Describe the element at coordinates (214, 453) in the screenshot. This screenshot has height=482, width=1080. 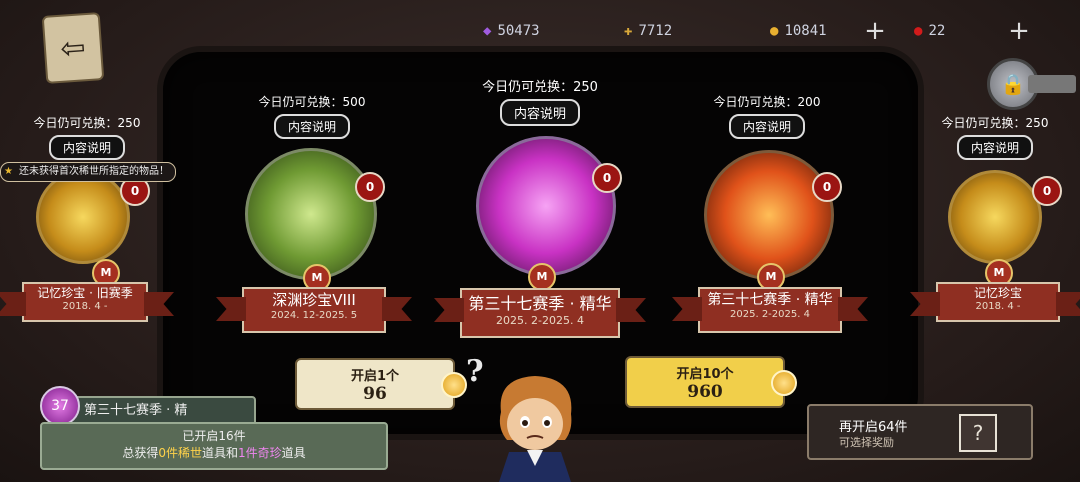
I see `obtained-summary: 总获得0件稀世道具和1件奇珍道具` at that location.